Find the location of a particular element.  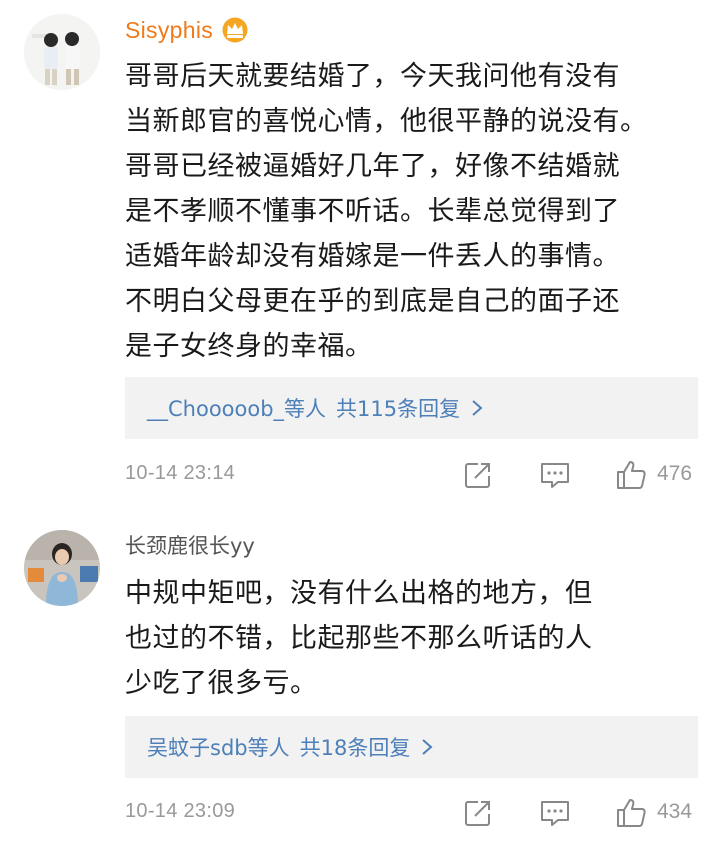

comment-line: 不明白父母更在乎的到底是自己的面子还 is located at coordinates (372, 301).